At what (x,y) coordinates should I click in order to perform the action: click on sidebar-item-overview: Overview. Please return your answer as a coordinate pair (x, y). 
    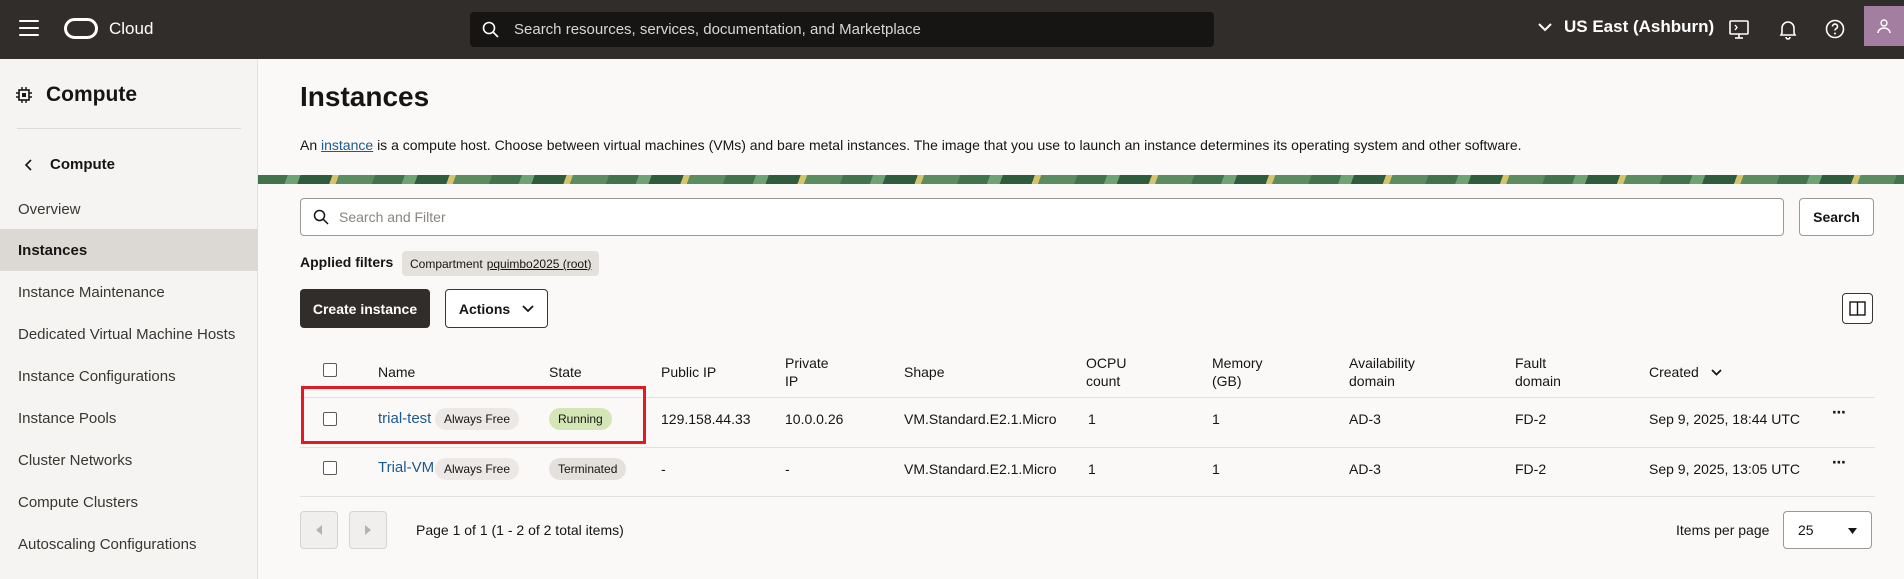
    Looking at the image, I should click on (129, 209).